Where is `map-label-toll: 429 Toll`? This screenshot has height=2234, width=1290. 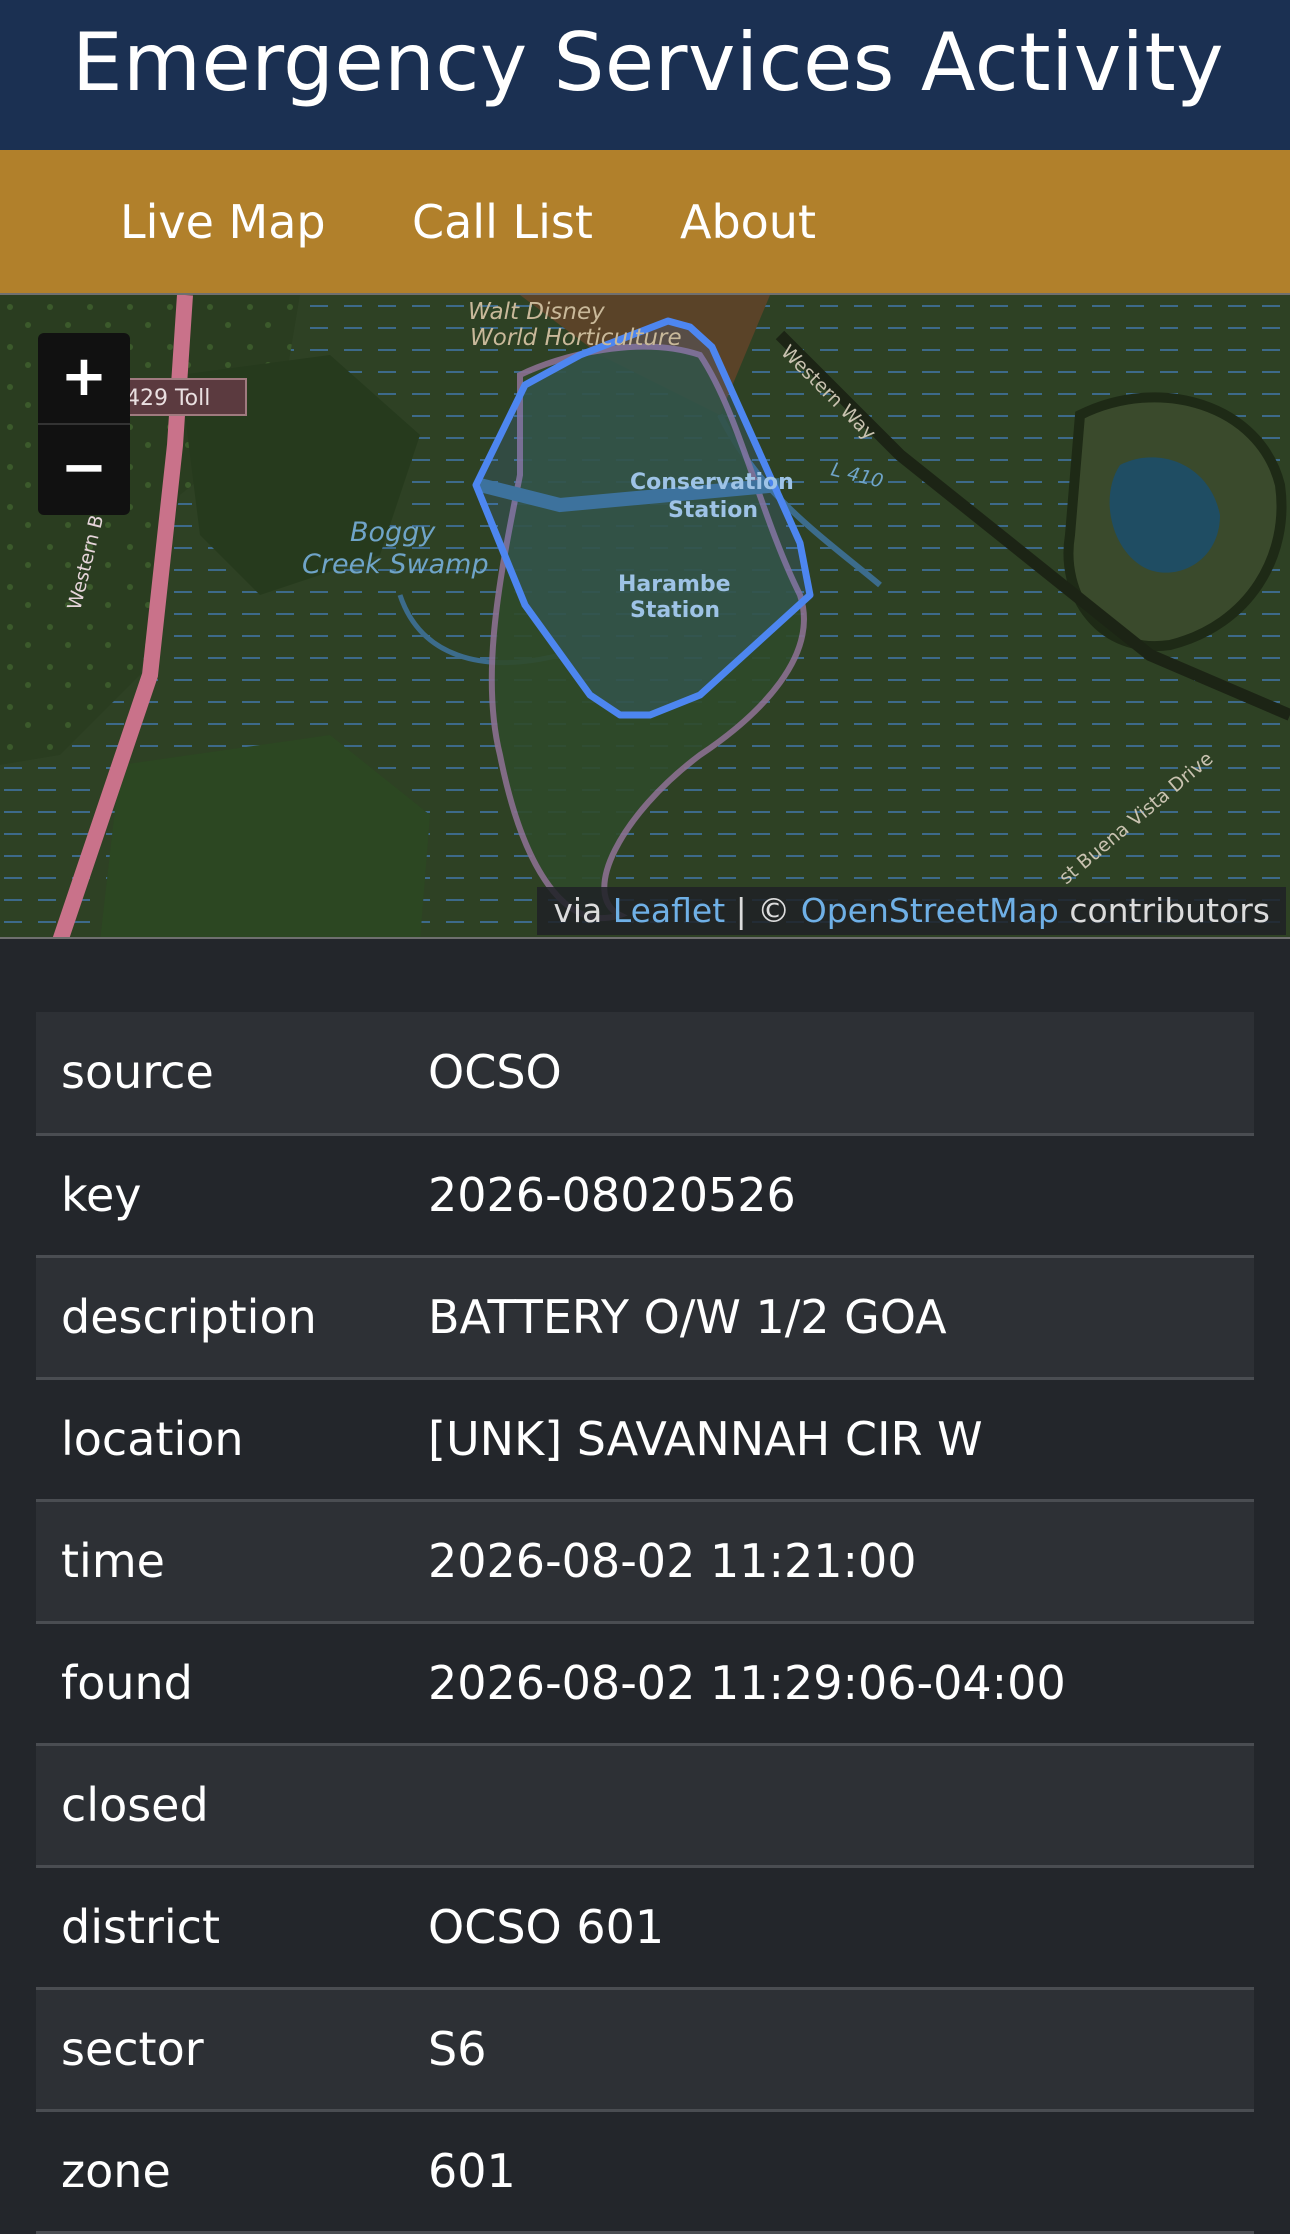
map-label-toll: 429 Toll is located at coordinates (168, 398).